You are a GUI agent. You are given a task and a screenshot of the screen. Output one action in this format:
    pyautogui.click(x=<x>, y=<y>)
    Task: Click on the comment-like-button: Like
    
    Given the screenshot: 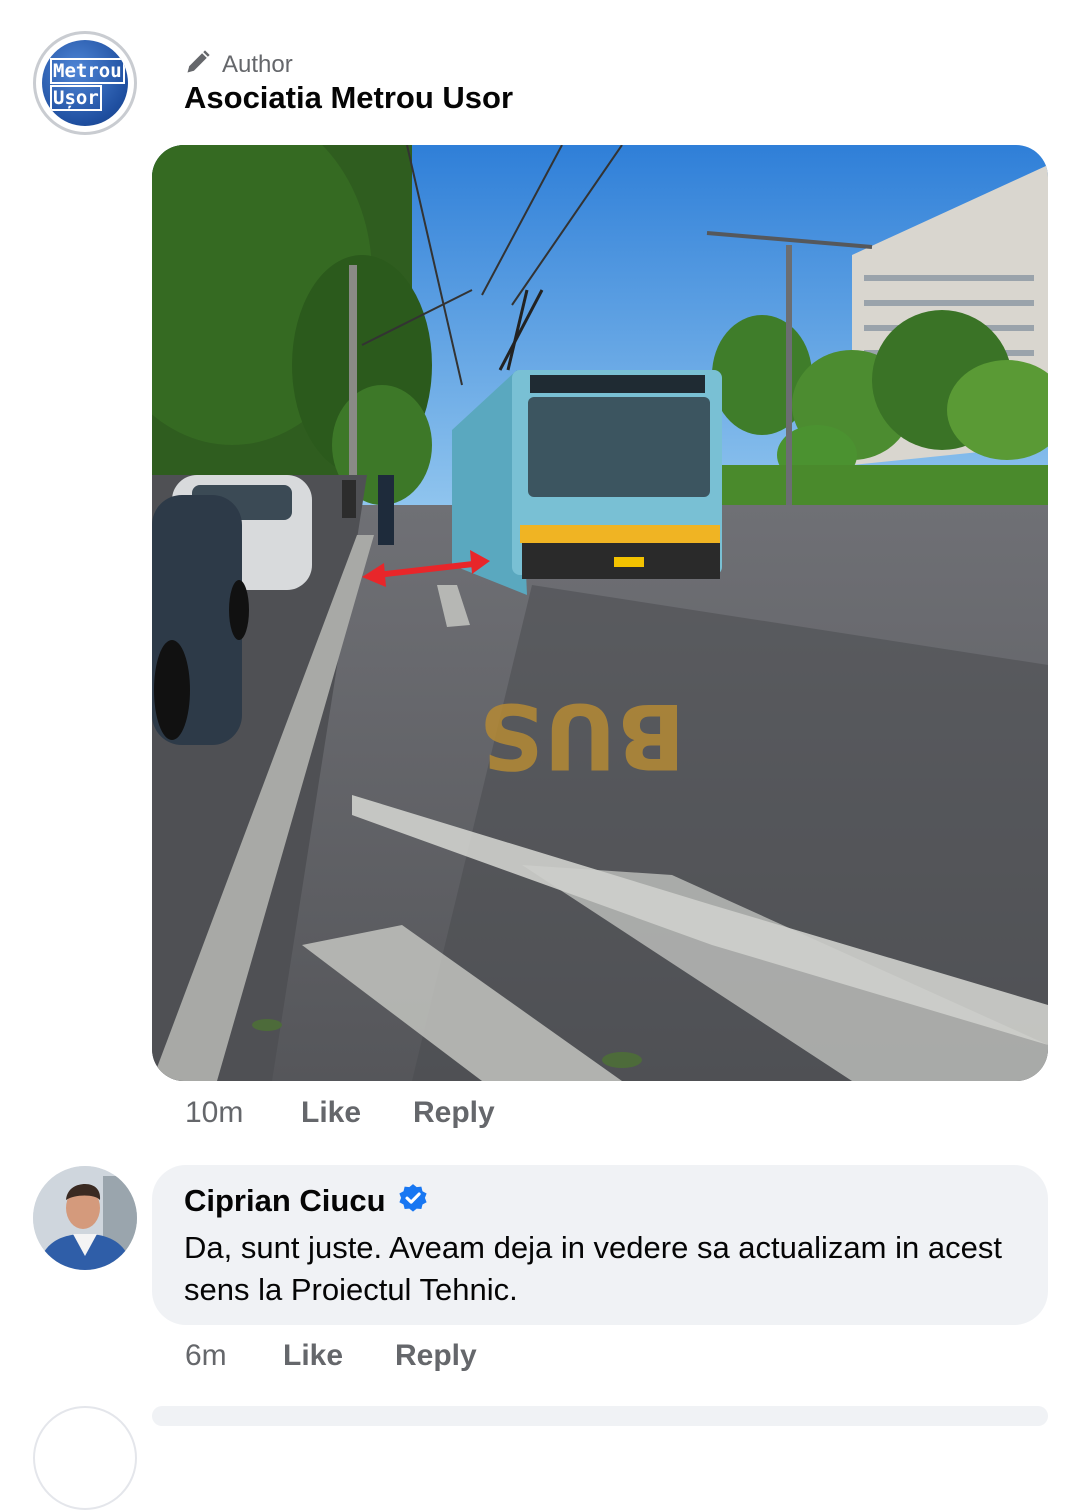 What is the action you would take?
    pyautogui.click(x=339, y=1356)
    